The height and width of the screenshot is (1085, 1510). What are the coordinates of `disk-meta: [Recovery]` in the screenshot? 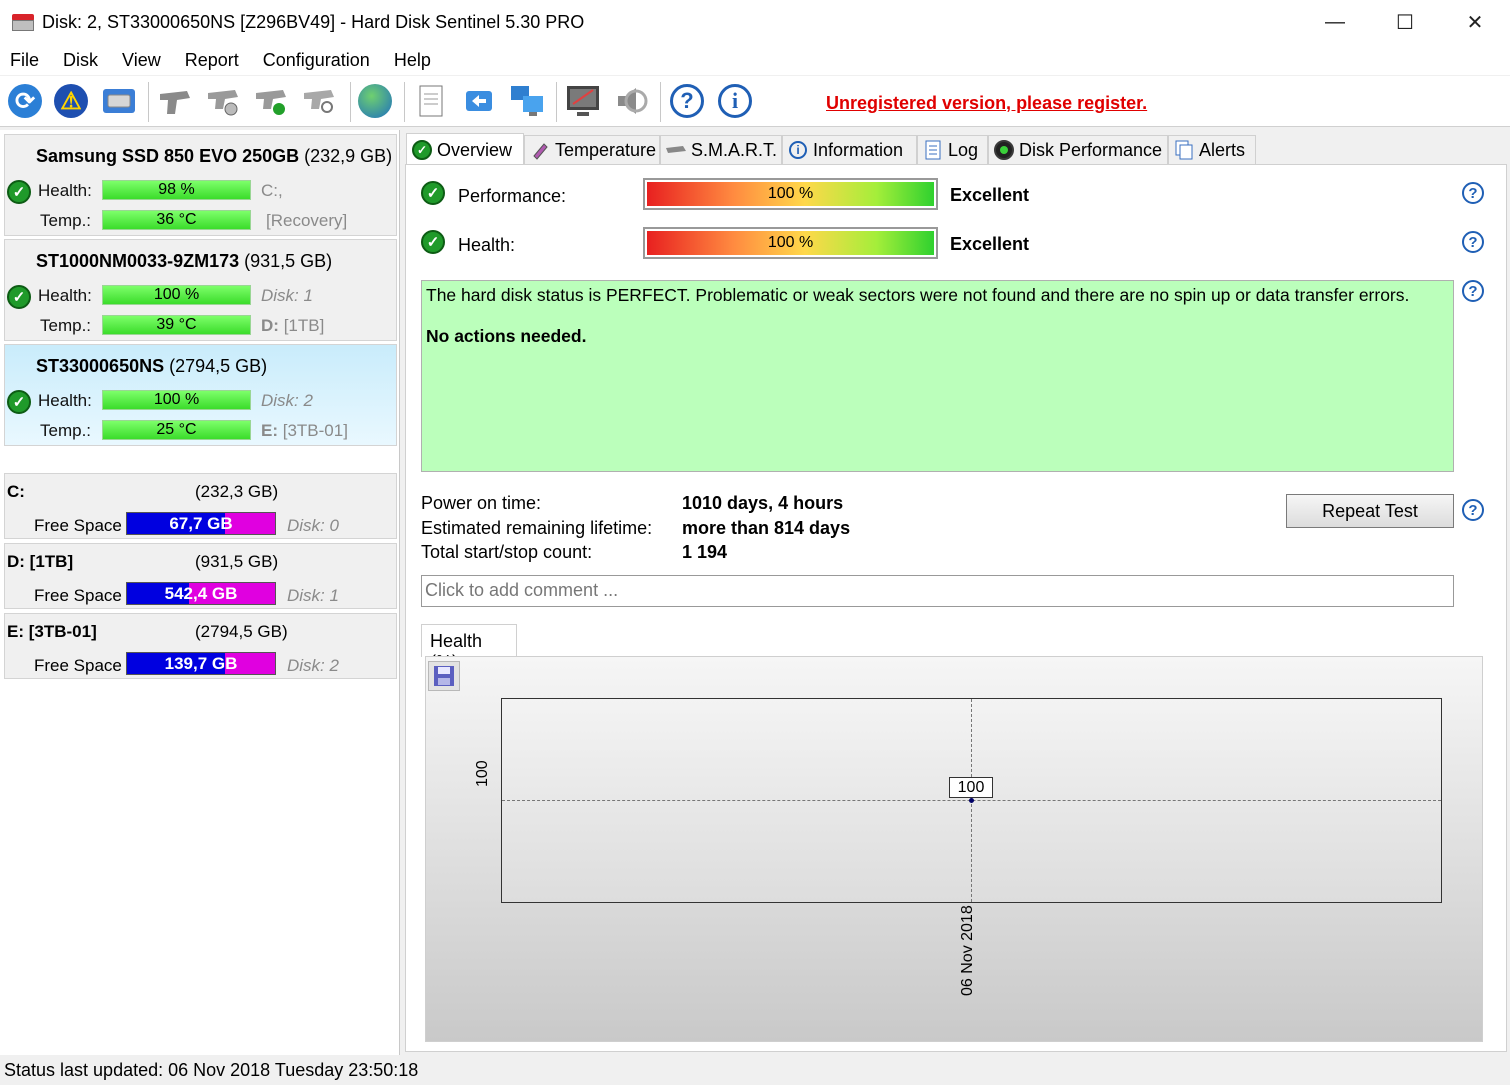 It's located at (307, 220).